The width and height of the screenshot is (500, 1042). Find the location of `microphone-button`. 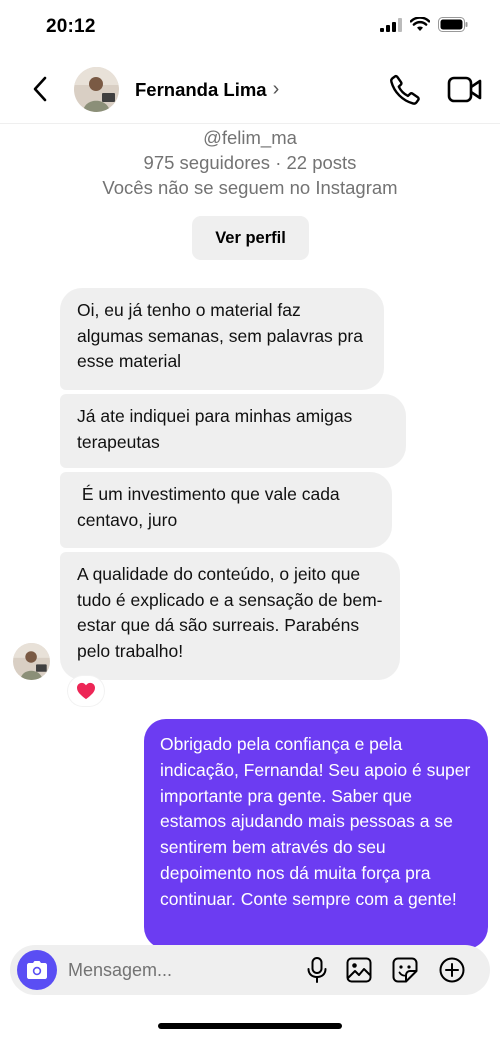

microphone-button is located at coordinates (317, 970).